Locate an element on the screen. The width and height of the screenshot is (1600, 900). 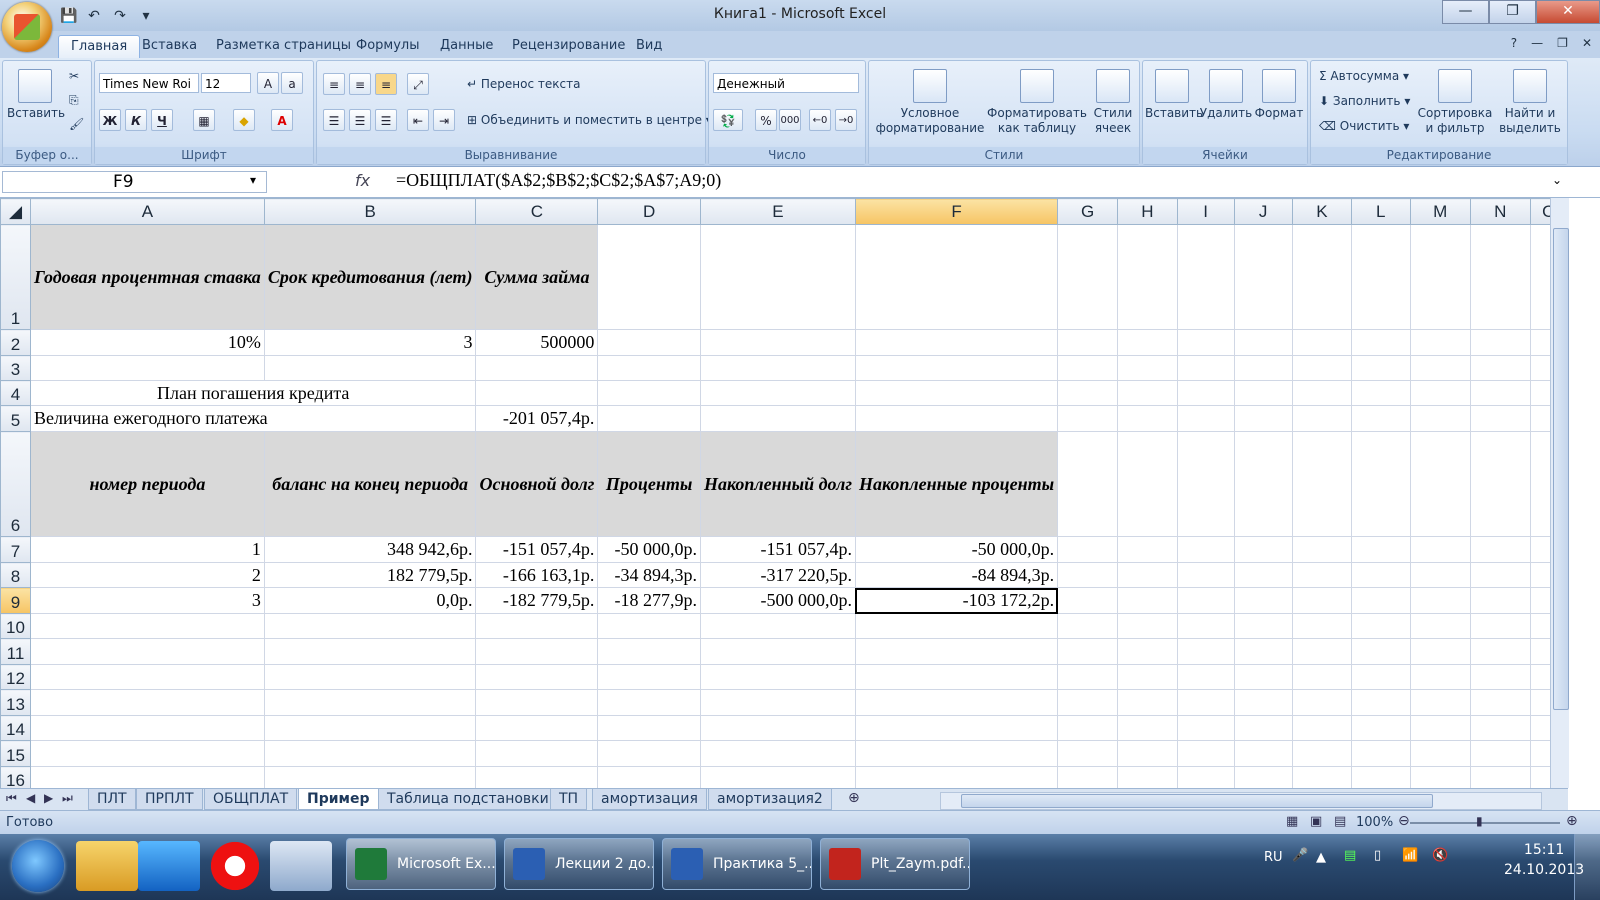
format-cells-button: Формат is located at coordinates (1279, 95).